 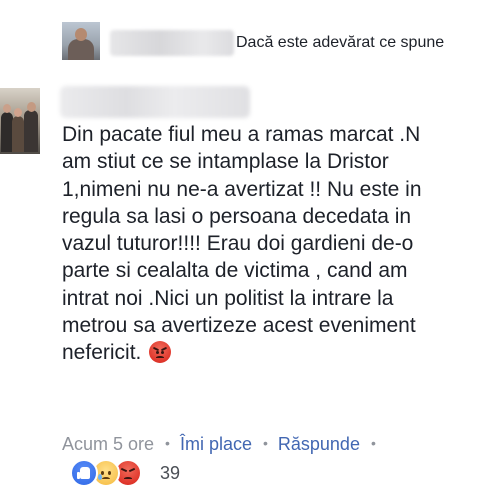 I want to click on comment-author-name-redacted, so click(x=155, y=102).